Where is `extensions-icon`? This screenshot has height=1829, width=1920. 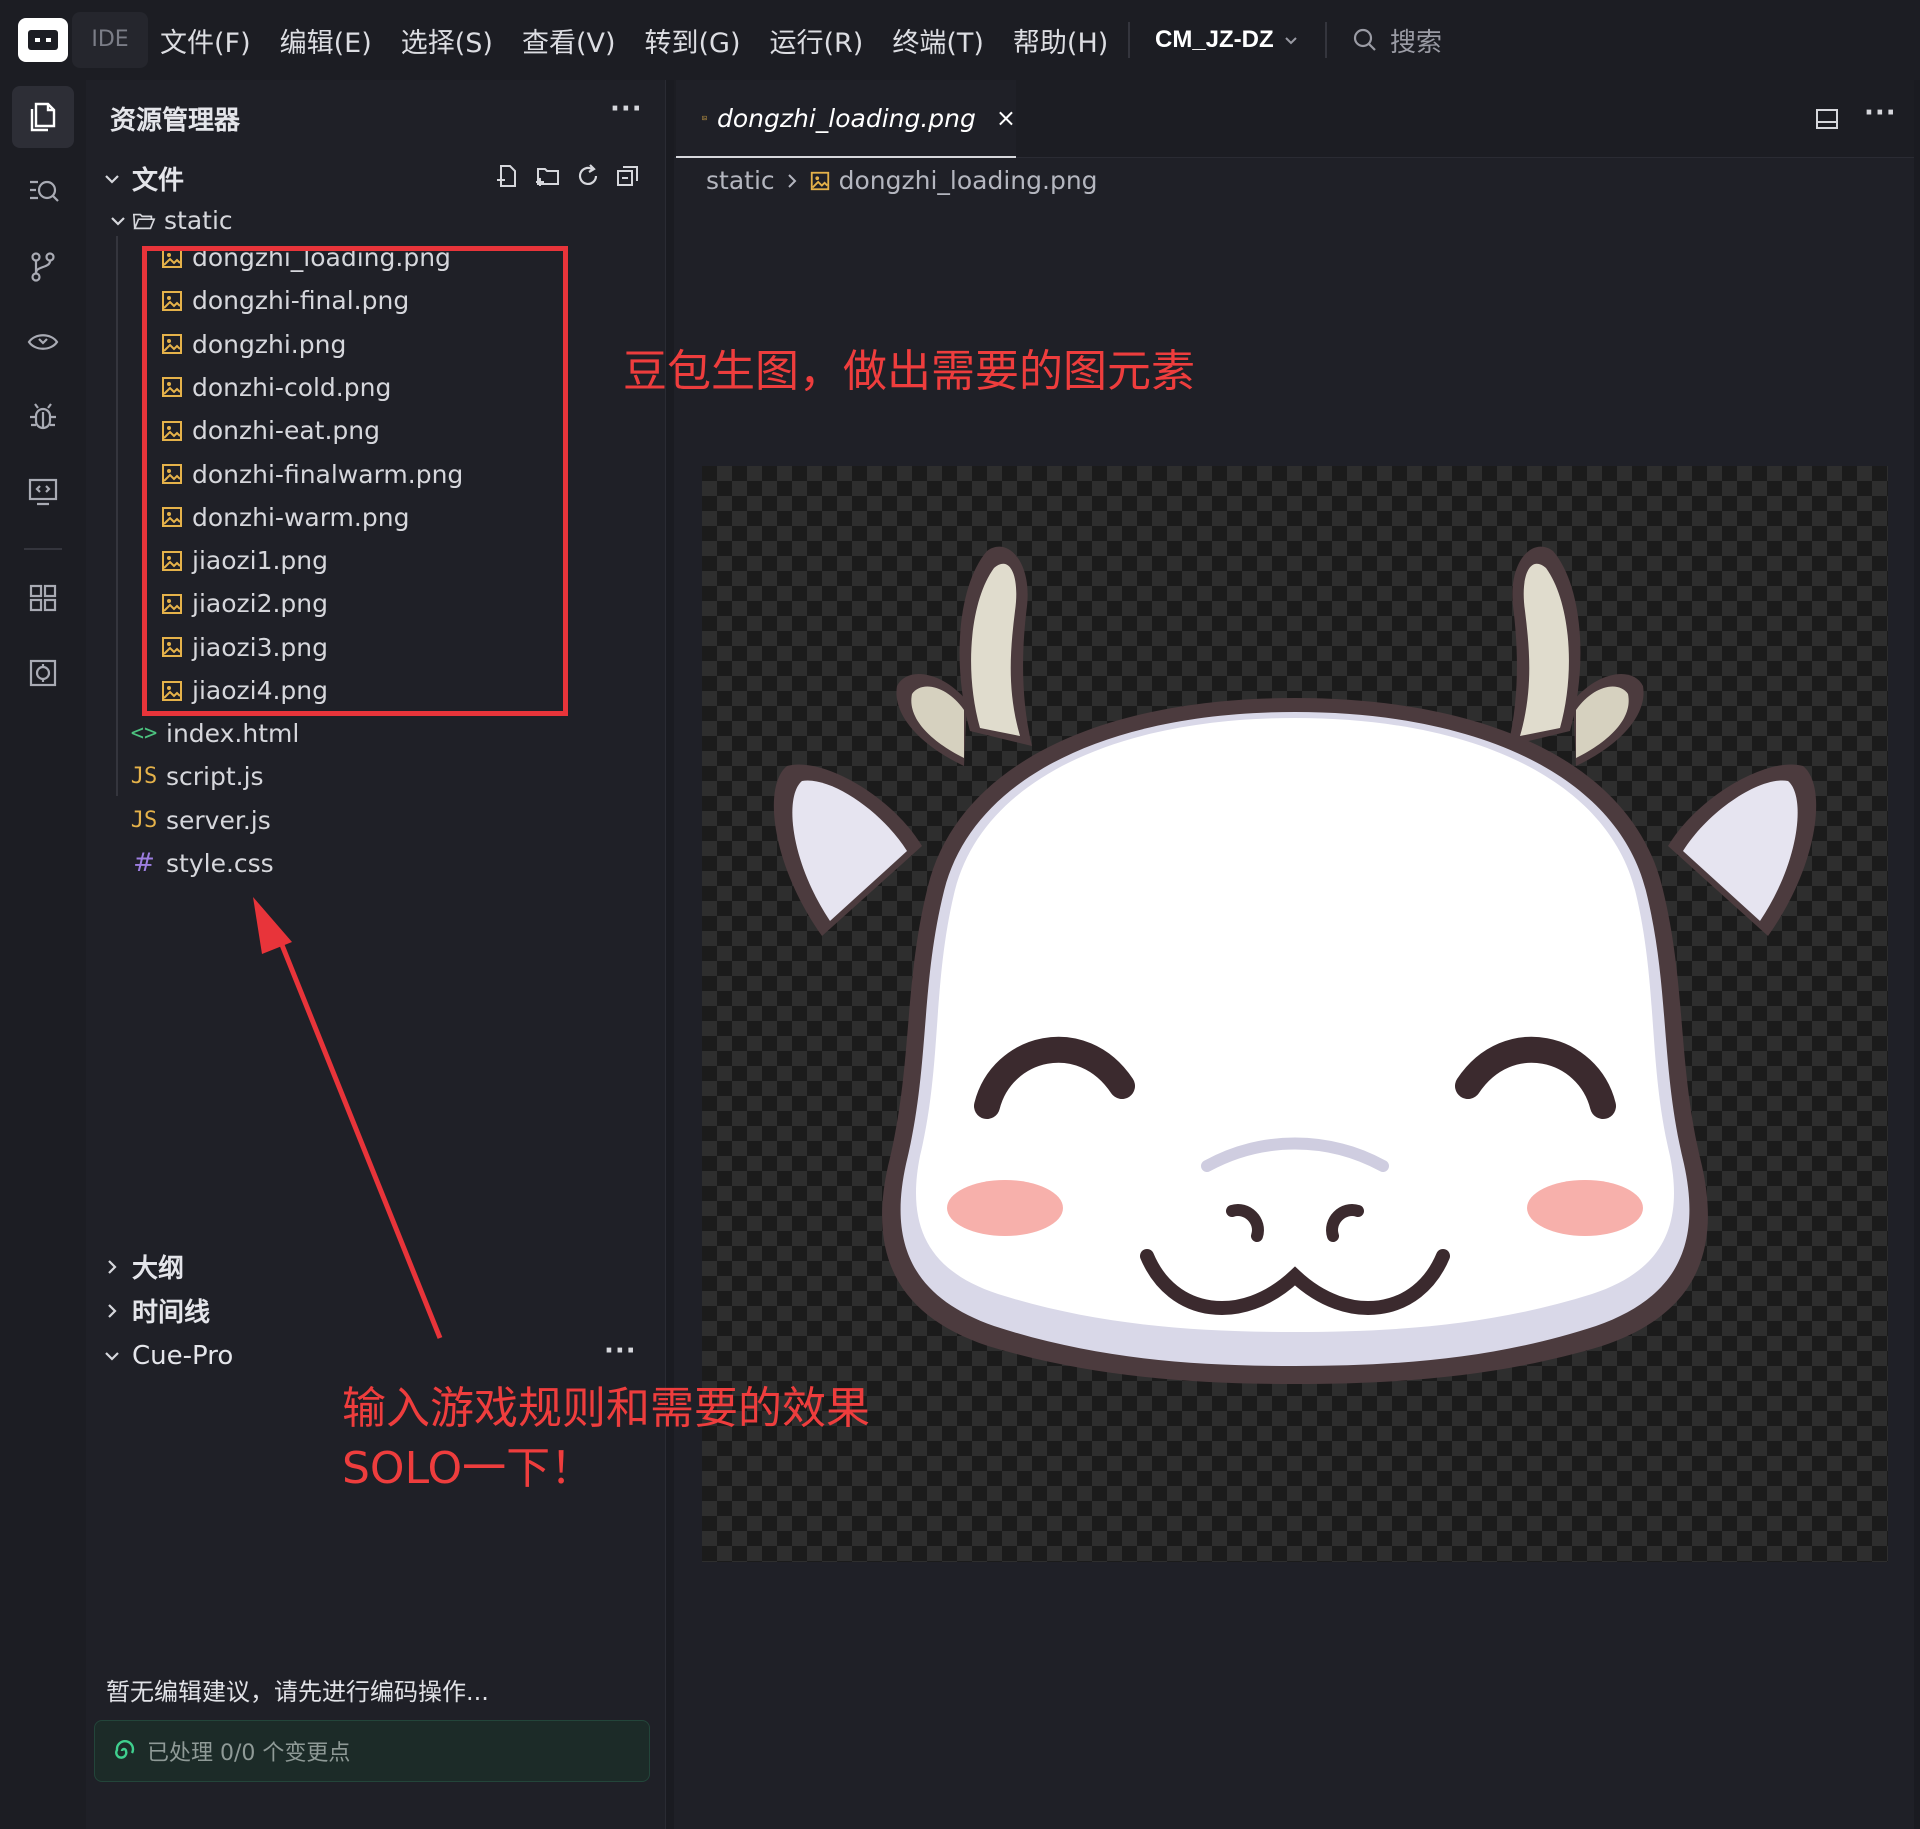
extensions-icon is located at coordinates (43, 598).